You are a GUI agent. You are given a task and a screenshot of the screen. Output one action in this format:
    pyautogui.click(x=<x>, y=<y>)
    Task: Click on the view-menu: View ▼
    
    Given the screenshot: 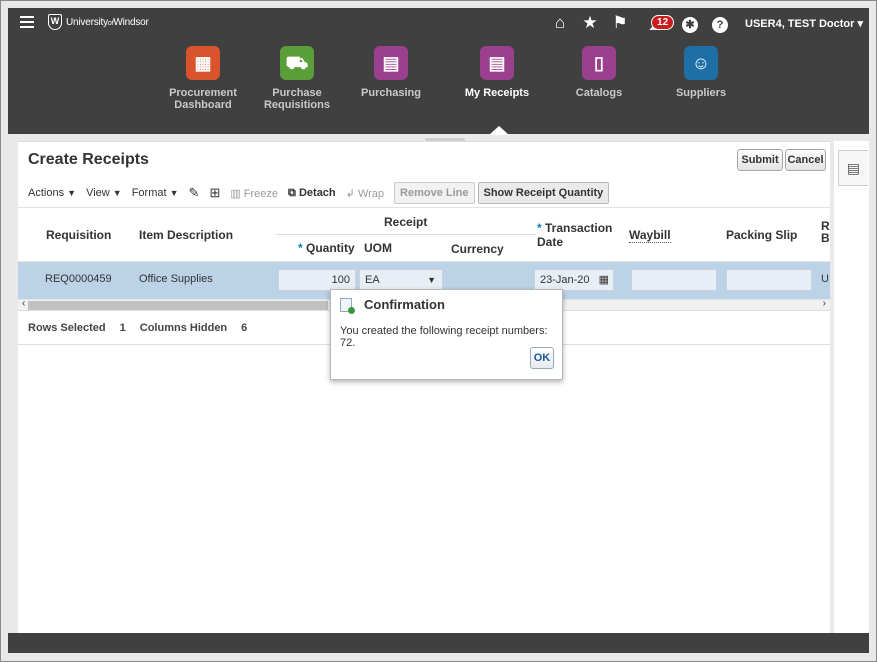 What is the action you would take?
    pyautogui.click(x=104, y=193)
    